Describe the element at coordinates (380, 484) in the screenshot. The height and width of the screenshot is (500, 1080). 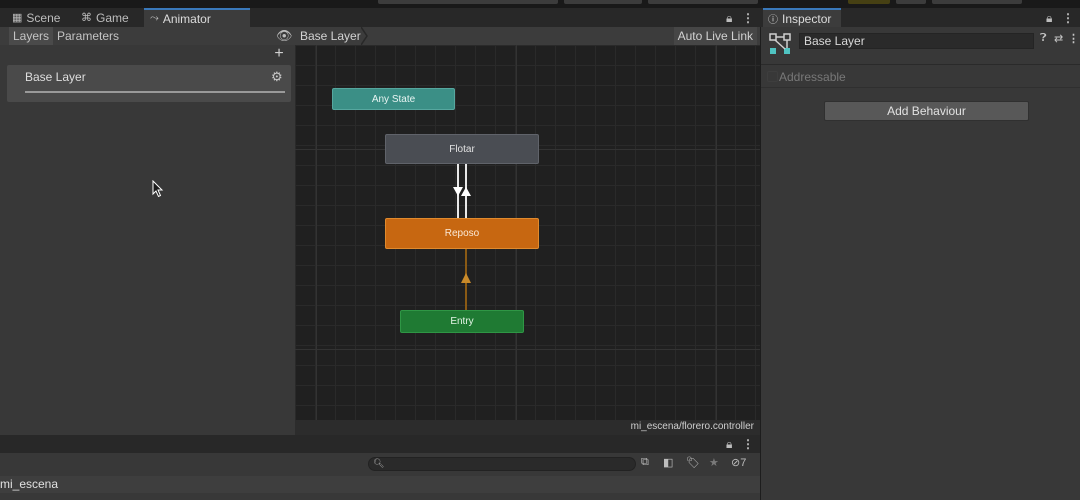
I see `scene-row: mi_escena` at that location.